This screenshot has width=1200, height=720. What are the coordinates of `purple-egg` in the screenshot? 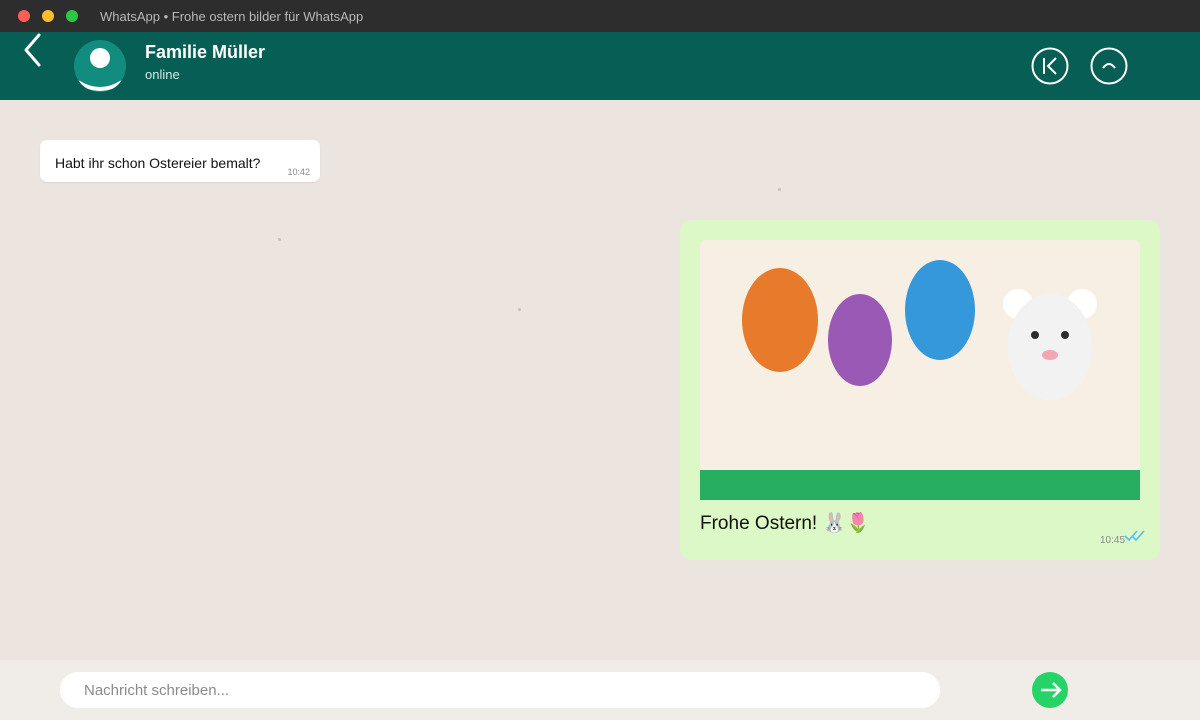 It's located at (860, 340).